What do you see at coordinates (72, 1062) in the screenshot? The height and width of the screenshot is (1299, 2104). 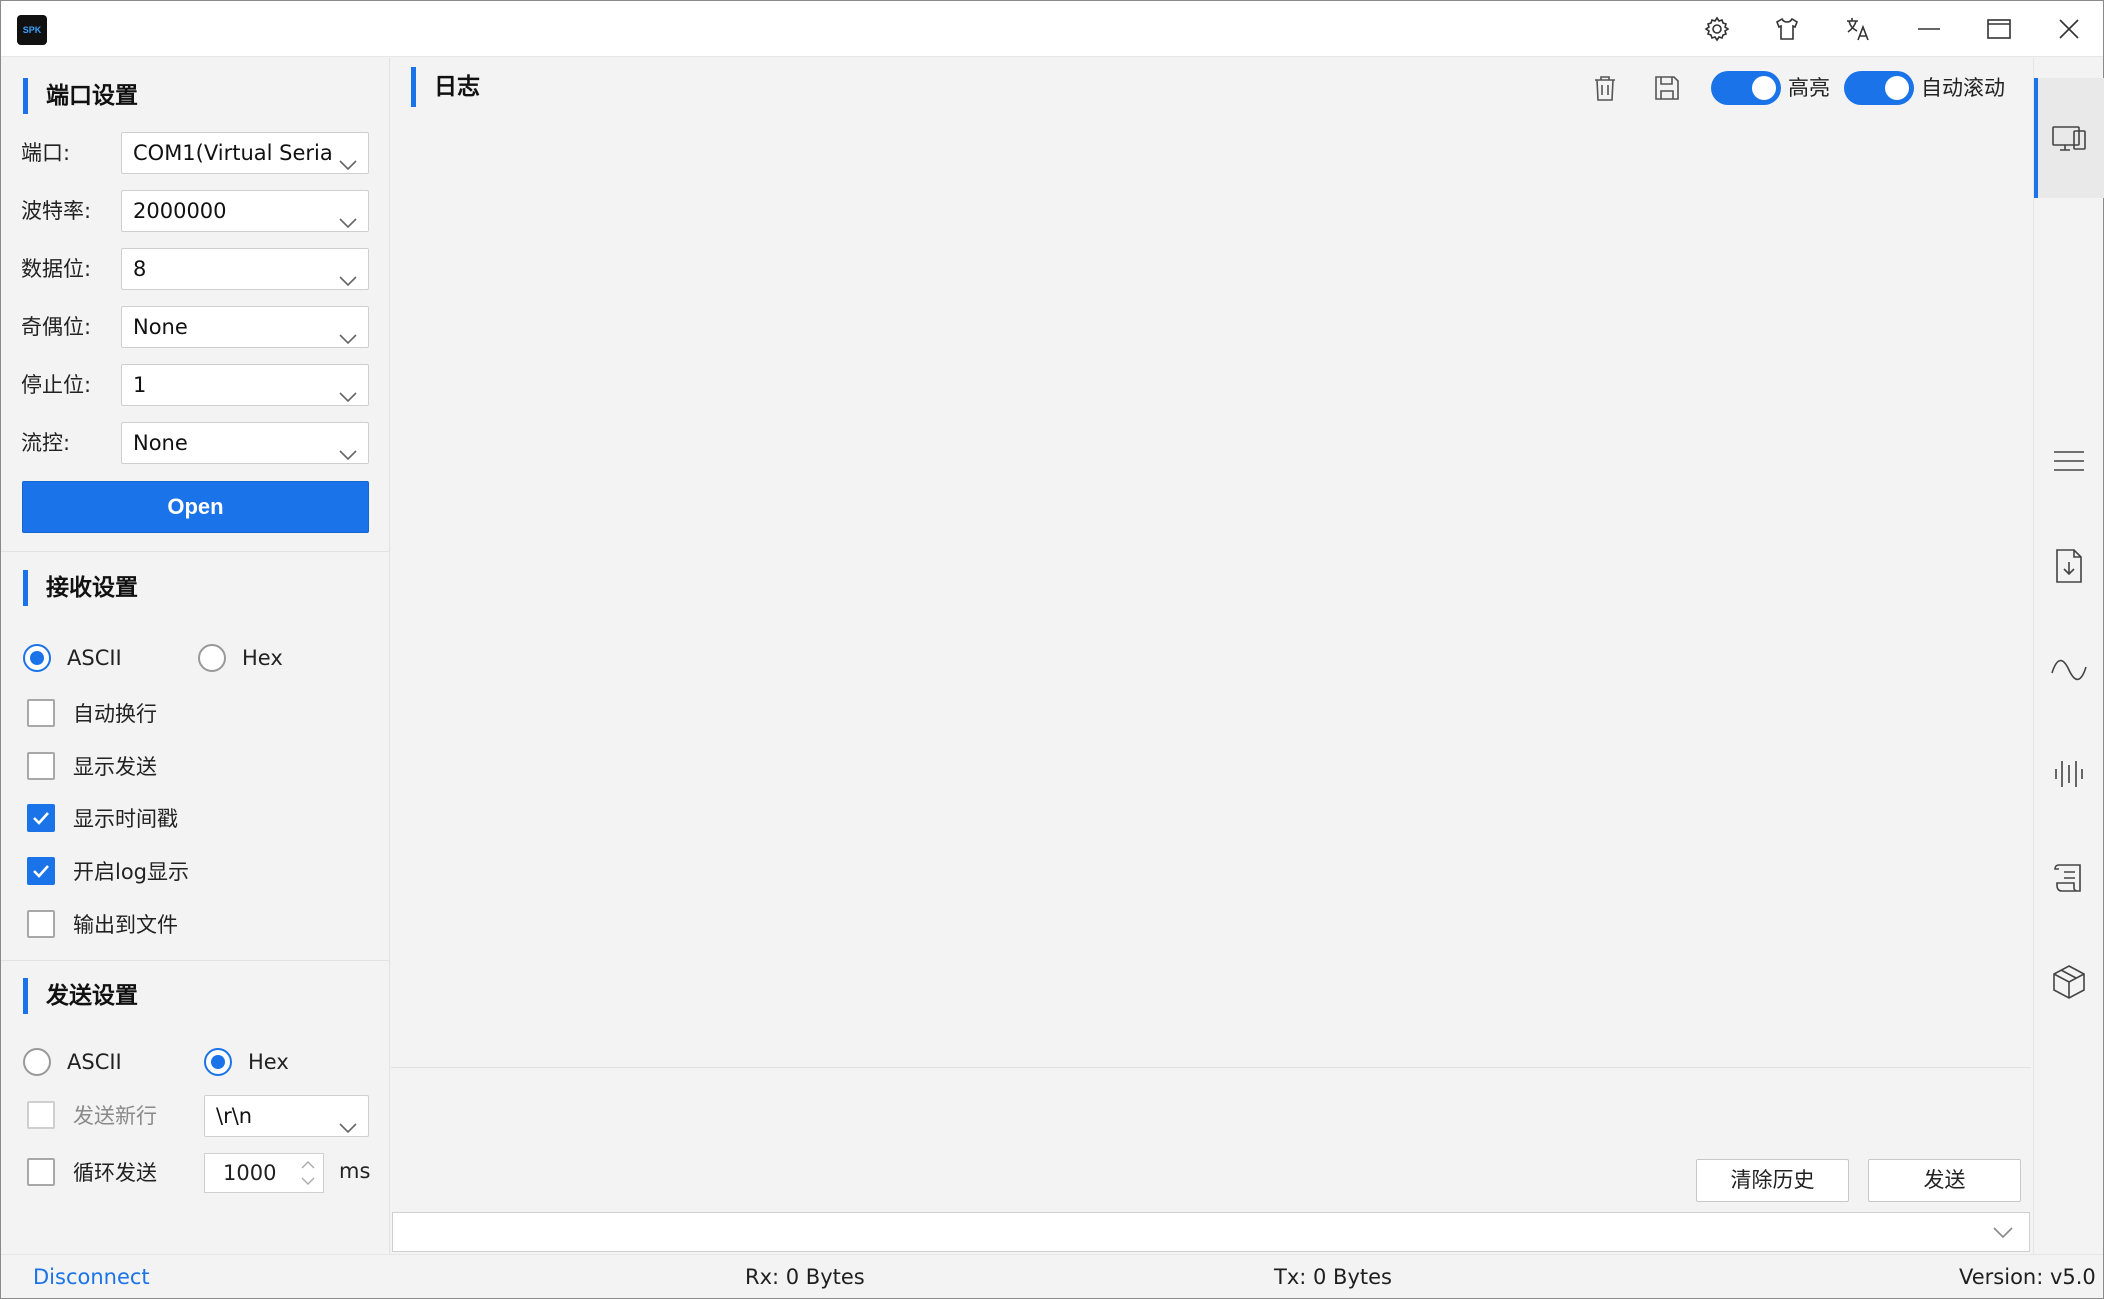 I see `send-ascii-radio: ASCII` at bounding box center [72, 1062].